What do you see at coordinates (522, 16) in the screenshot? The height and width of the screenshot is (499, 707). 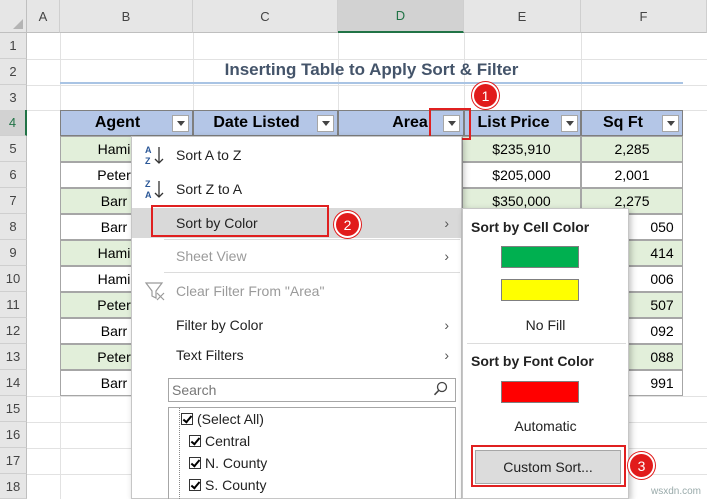 I see `column-header-e: E` at bounding box center [522, 16].